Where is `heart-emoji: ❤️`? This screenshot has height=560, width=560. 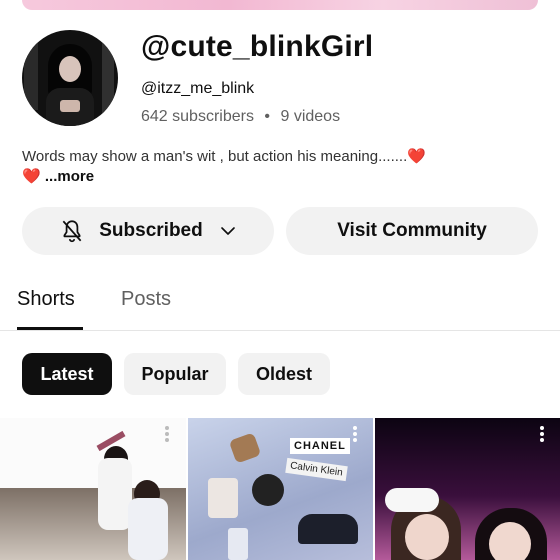 heart-emoji: ❤️ is located at coordinates (416, 156).